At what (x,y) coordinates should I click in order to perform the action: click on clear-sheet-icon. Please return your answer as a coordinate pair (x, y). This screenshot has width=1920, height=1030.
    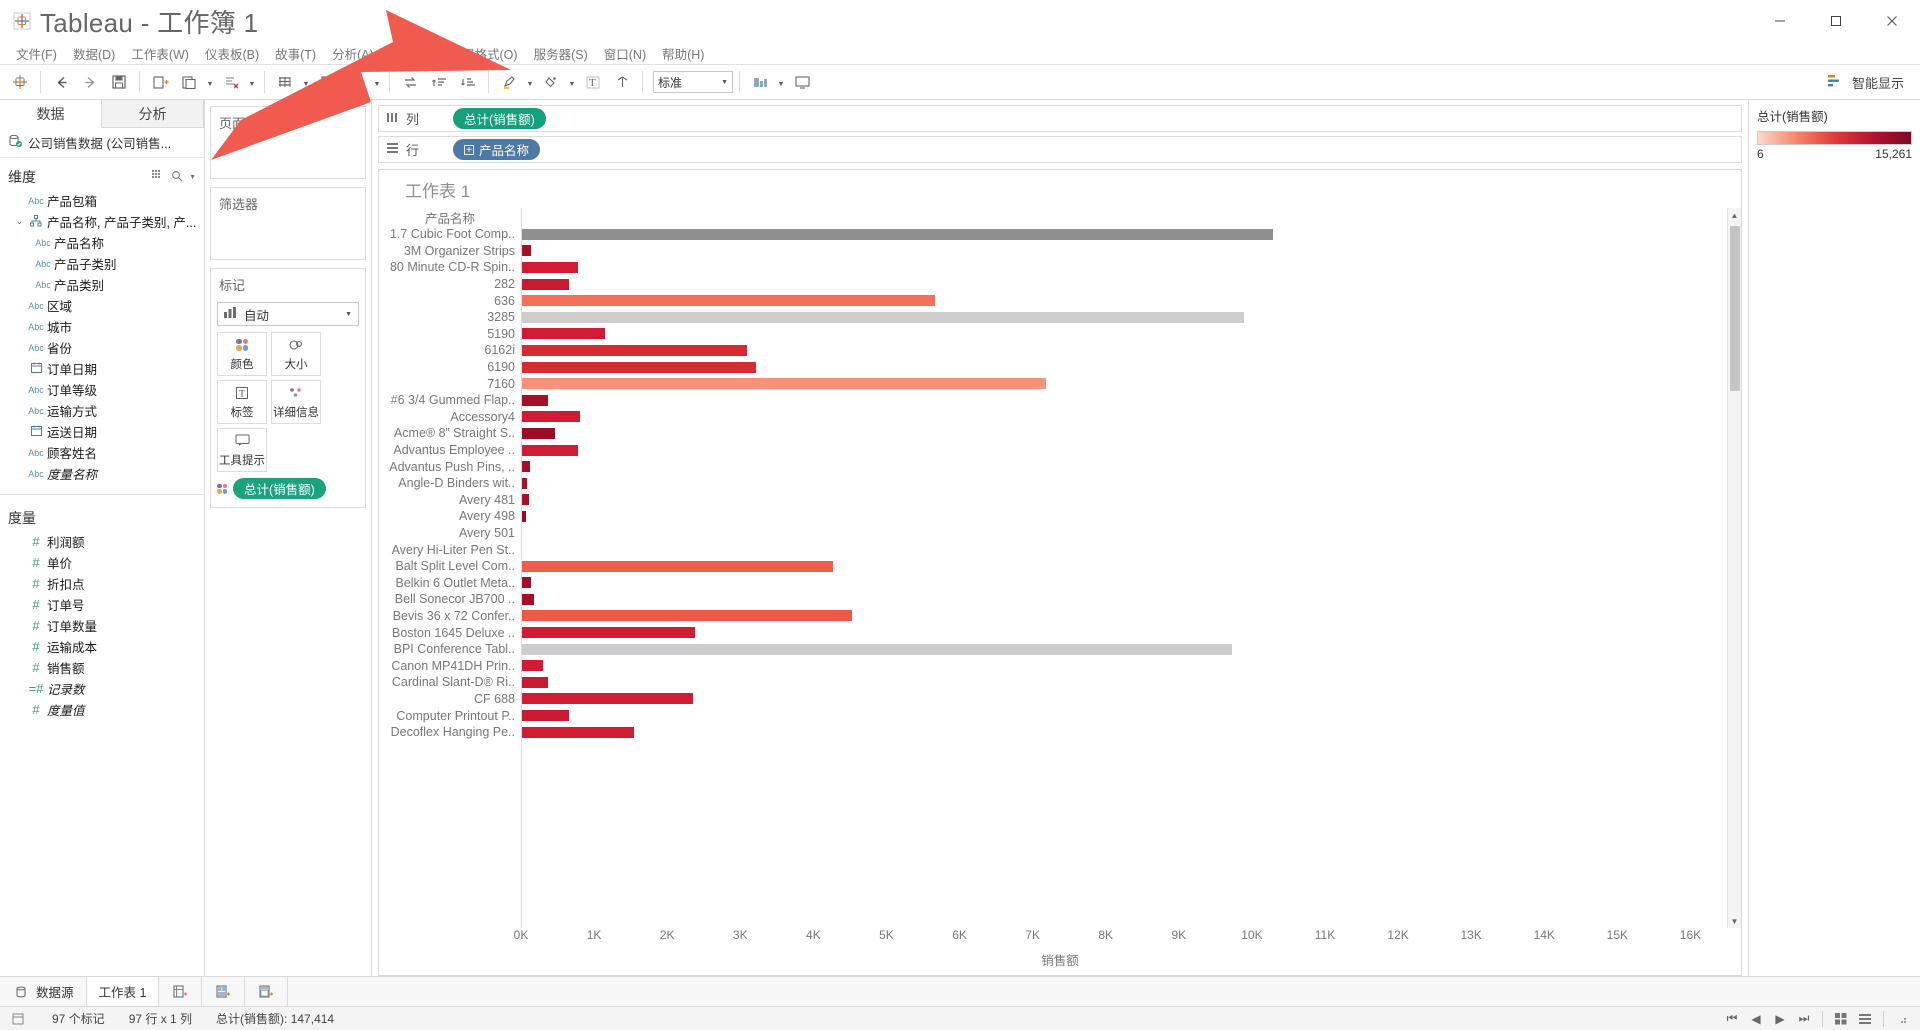
    Looking at the image, I should click on (231, 82).